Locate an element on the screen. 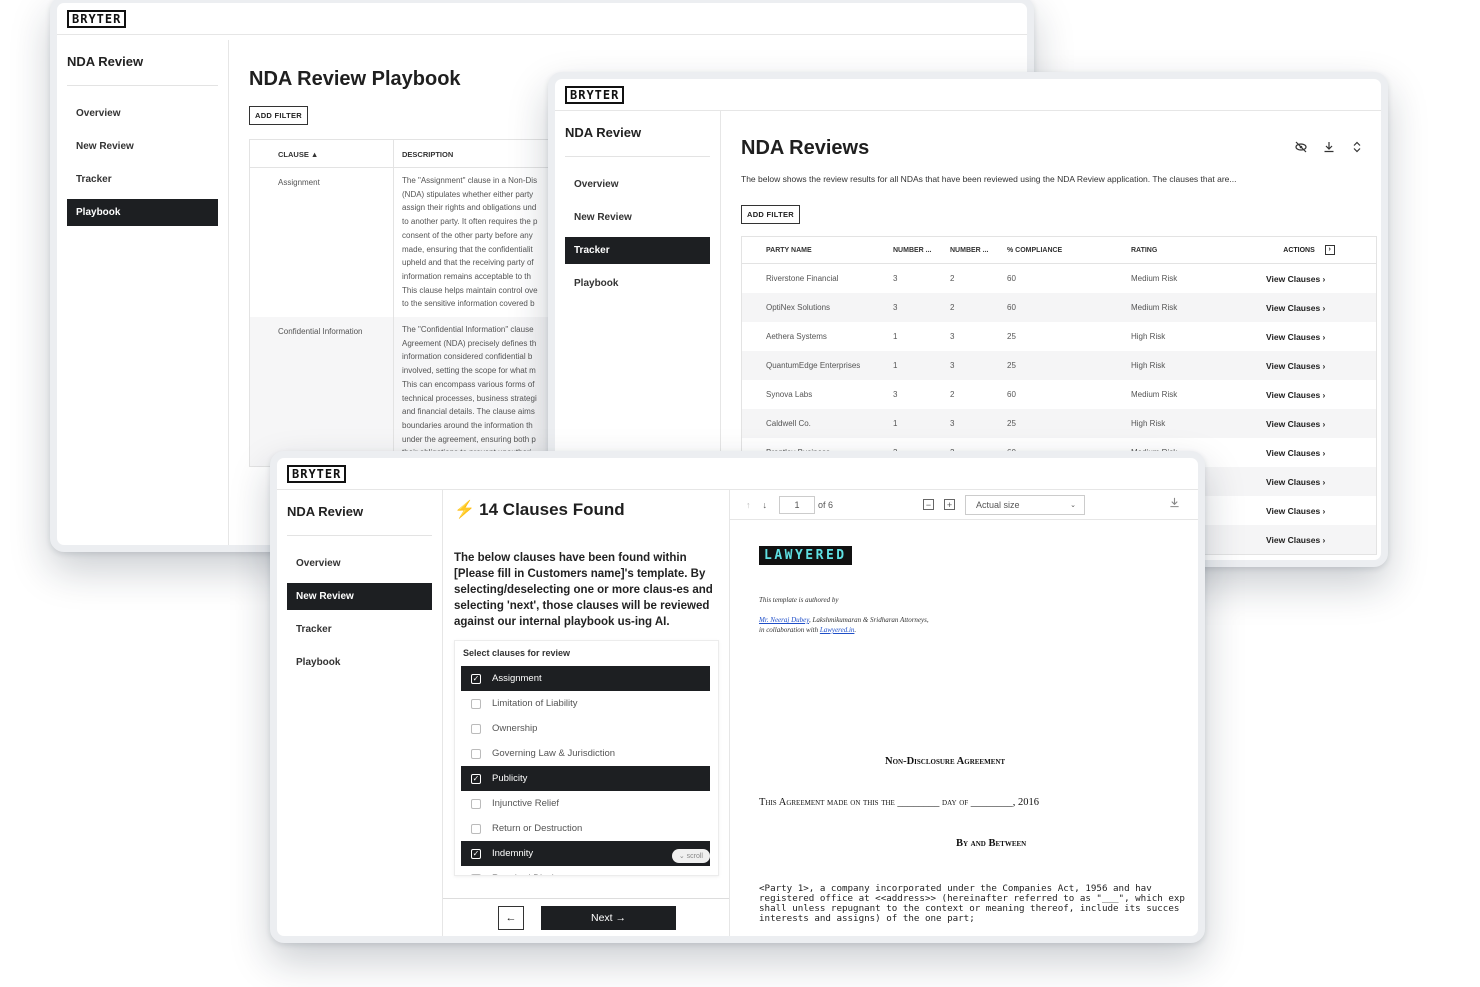 Image resolution: width=1480 pixels, height=987 pixels. party-name-cell: QuantumEdge Enterprises is located at coordinates (813, 365).